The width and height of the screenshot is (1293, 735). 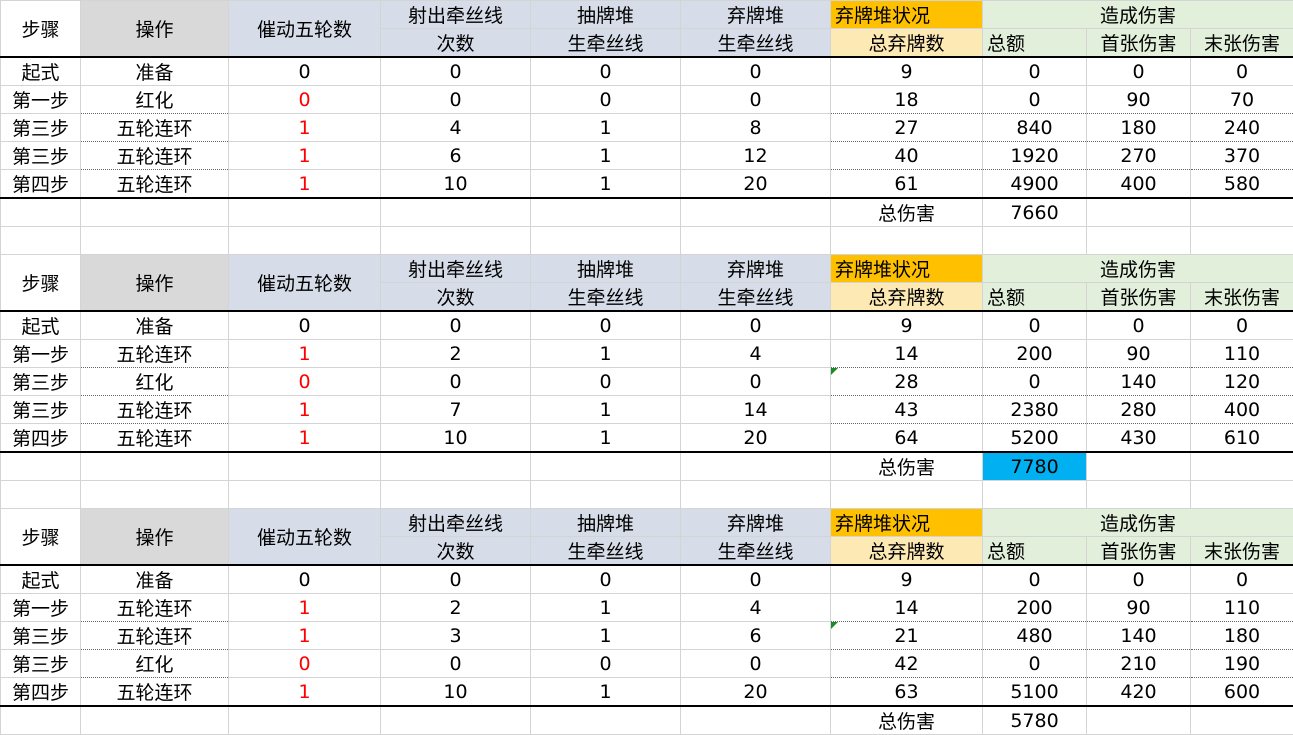 What do you see at coordinates (906, 635) in the screenshot?
I see `cell-col-7: 21` at bounding box center [906, 635].